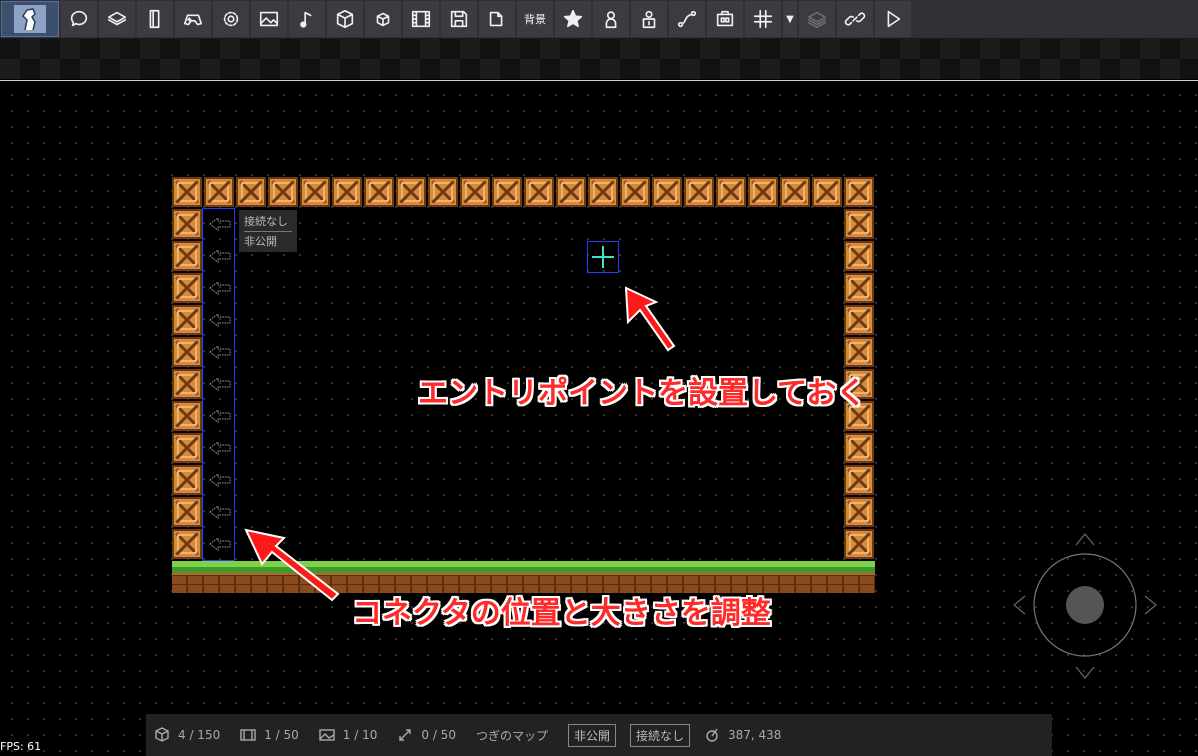  I want to click on connector-region, so click(218, 384).